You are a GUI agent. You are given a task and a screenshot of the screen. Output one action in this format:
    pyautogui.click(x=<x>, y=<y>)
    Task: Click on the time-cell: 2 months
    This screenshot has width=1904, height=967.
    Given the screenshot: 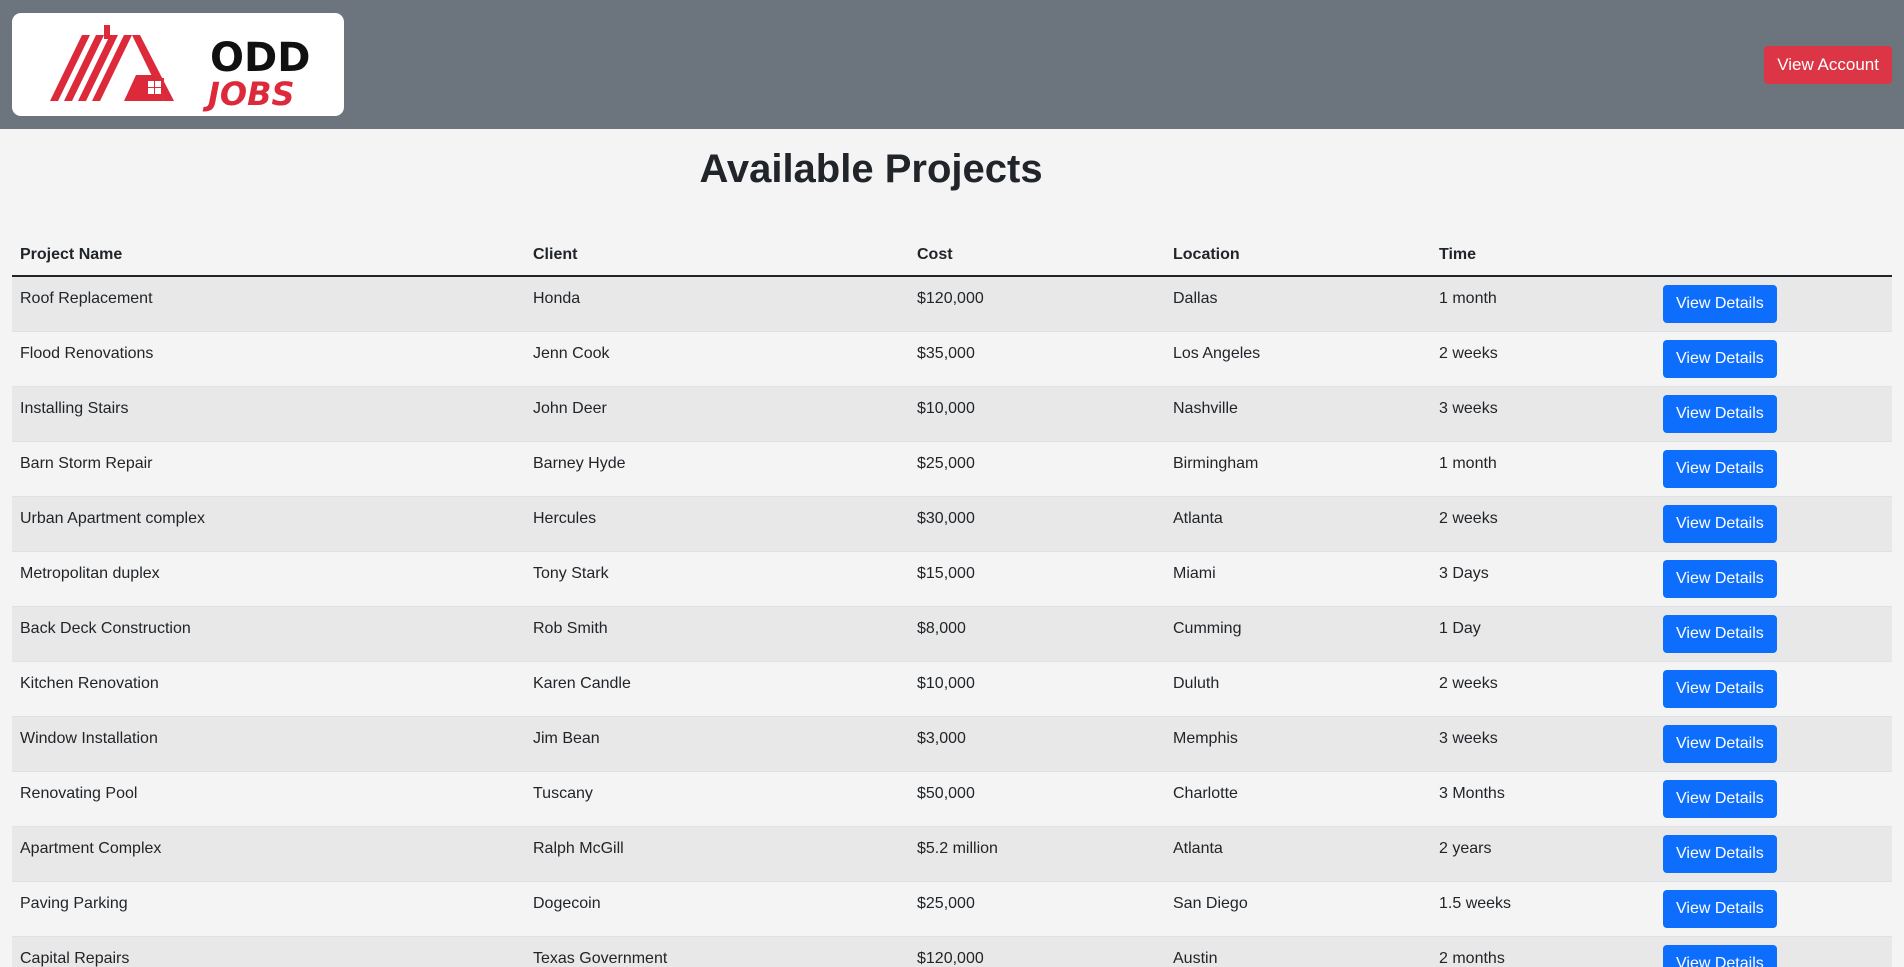 What is the action you would take?
    pyautogui.click(x=1543, y=951)
    